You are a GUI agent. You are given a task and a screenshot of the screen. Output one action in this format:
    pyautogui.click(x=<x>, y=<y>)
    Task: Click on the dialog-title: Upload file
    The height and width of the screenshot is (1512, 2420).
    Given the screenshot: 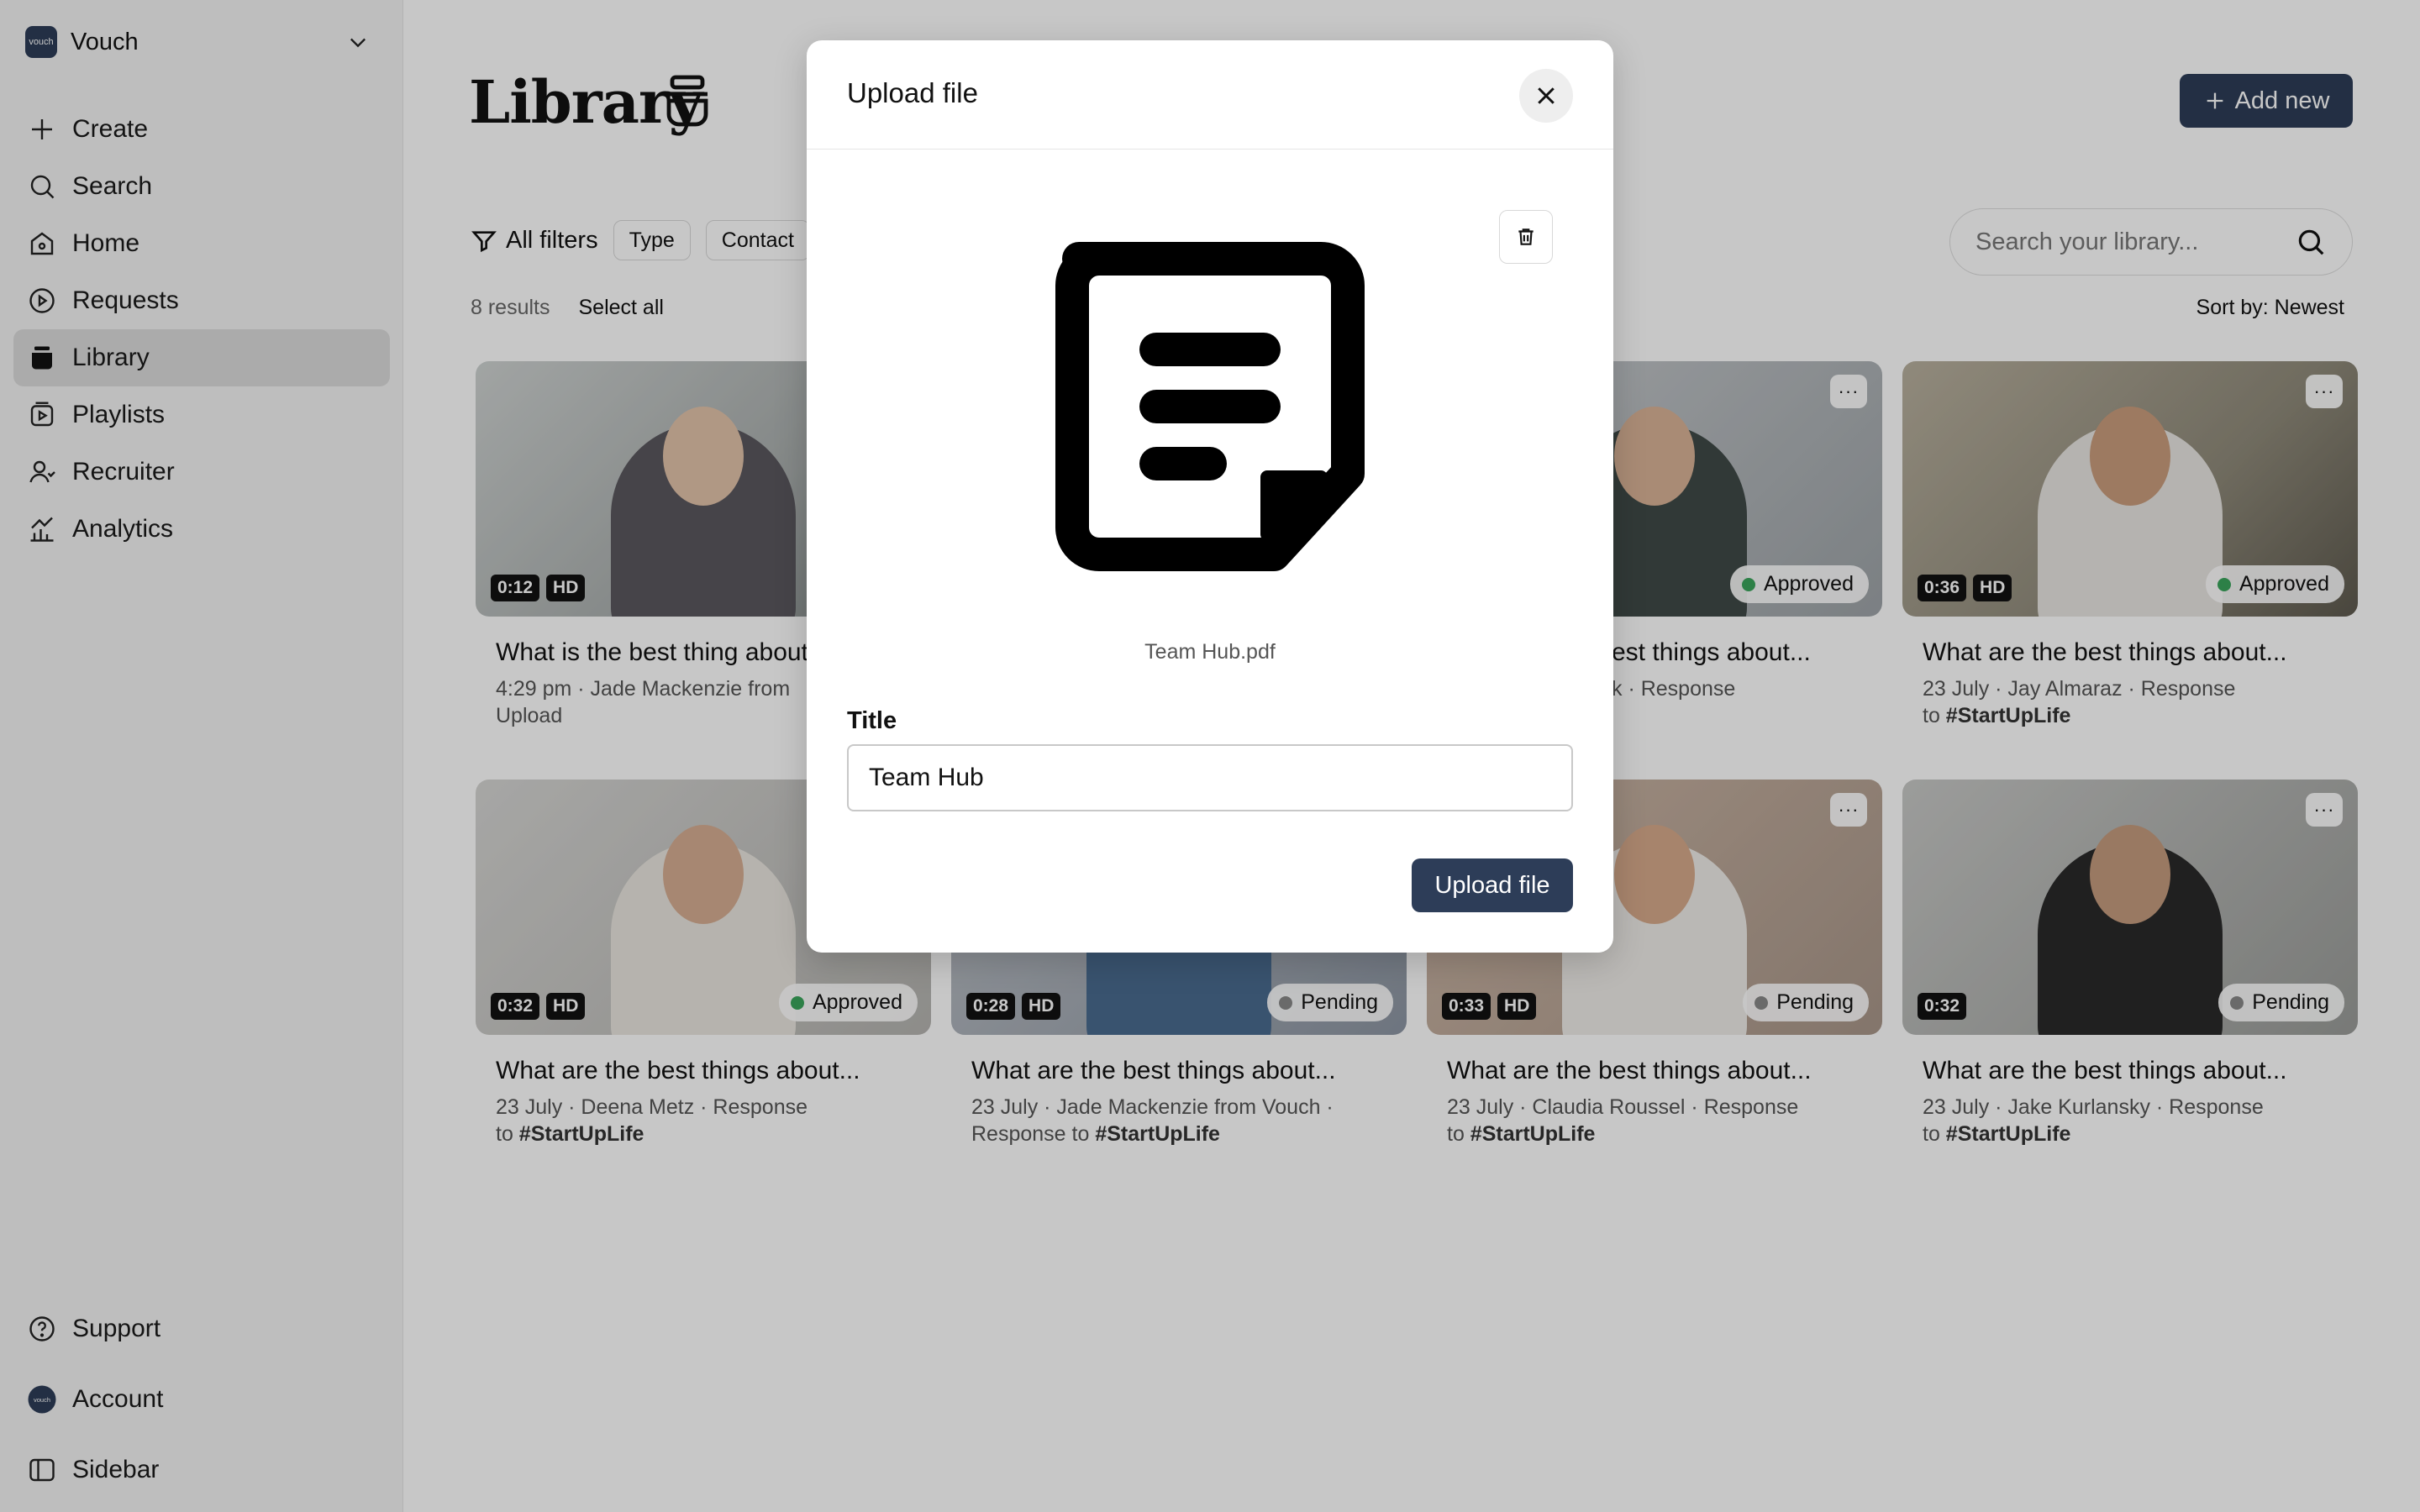 What is the action you would take?
    pyautogui.click(x=912, y=92)
    